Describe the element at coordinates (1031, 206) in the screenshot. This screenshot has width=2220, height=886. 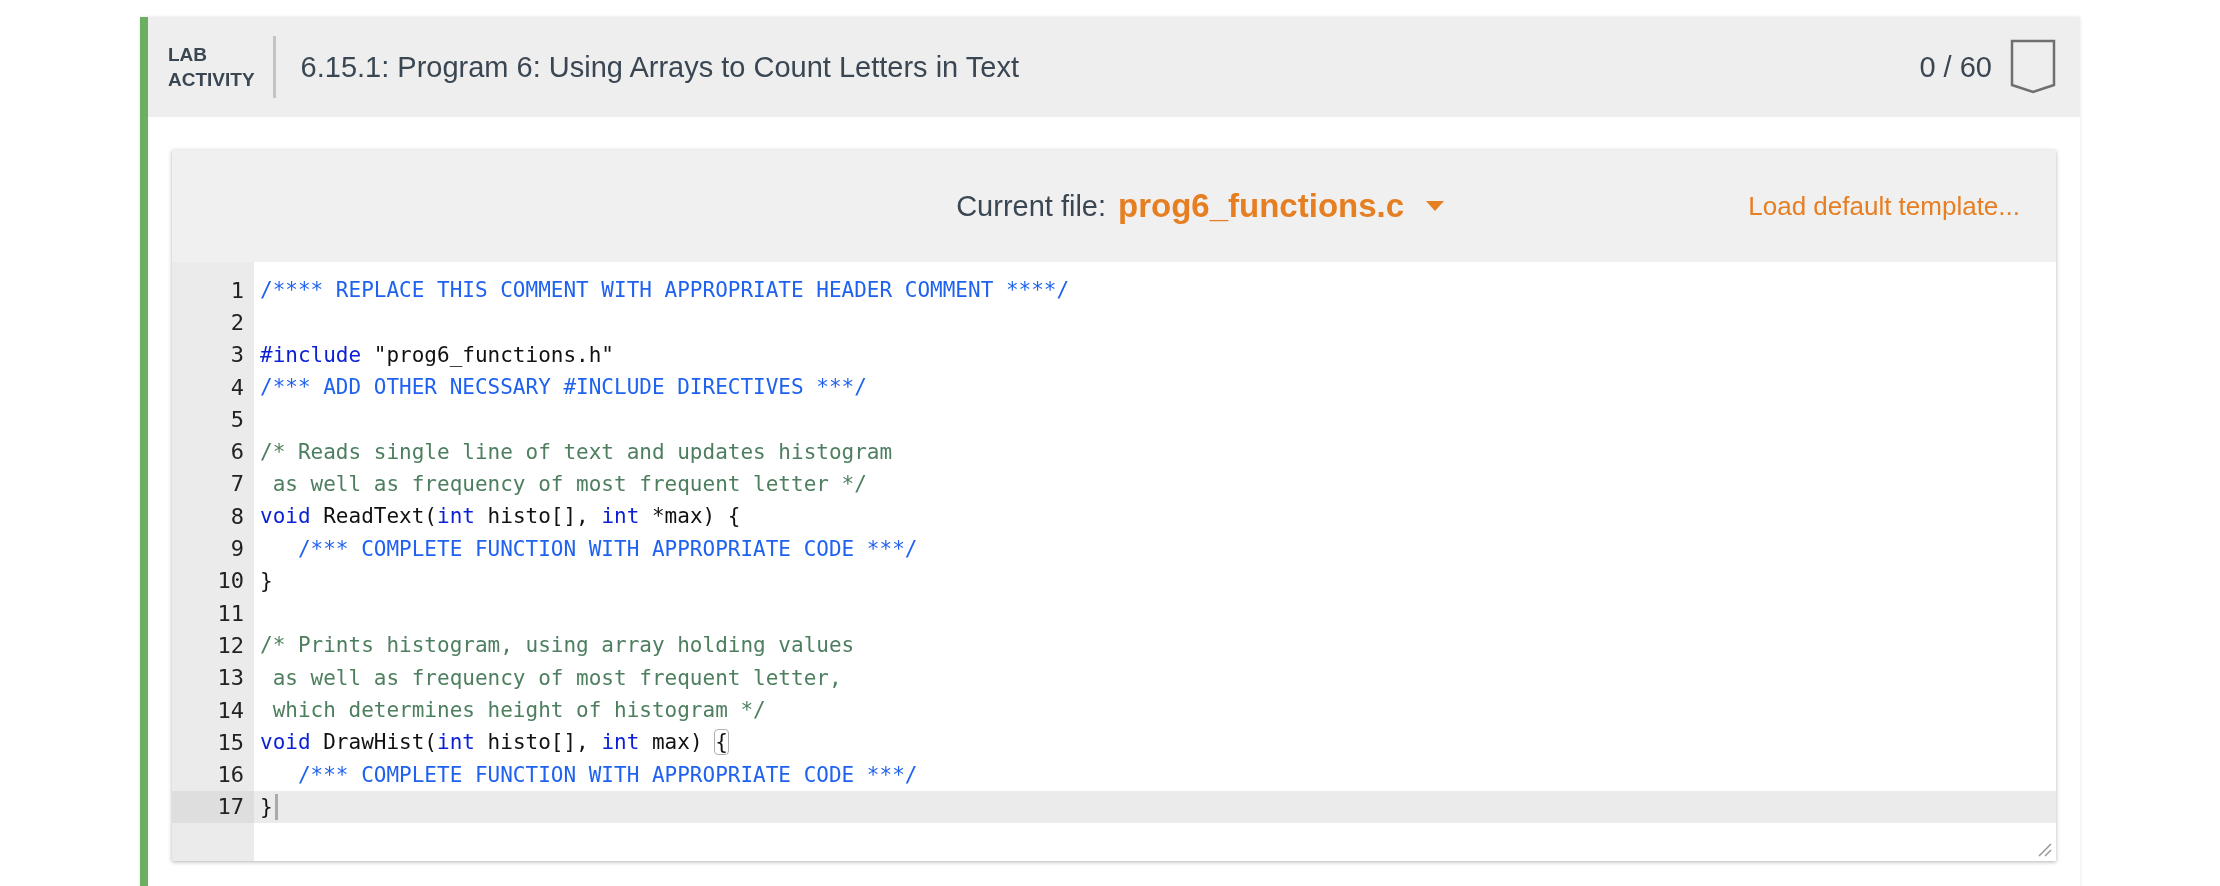
I see `current-file-label: Current file:` at that location.